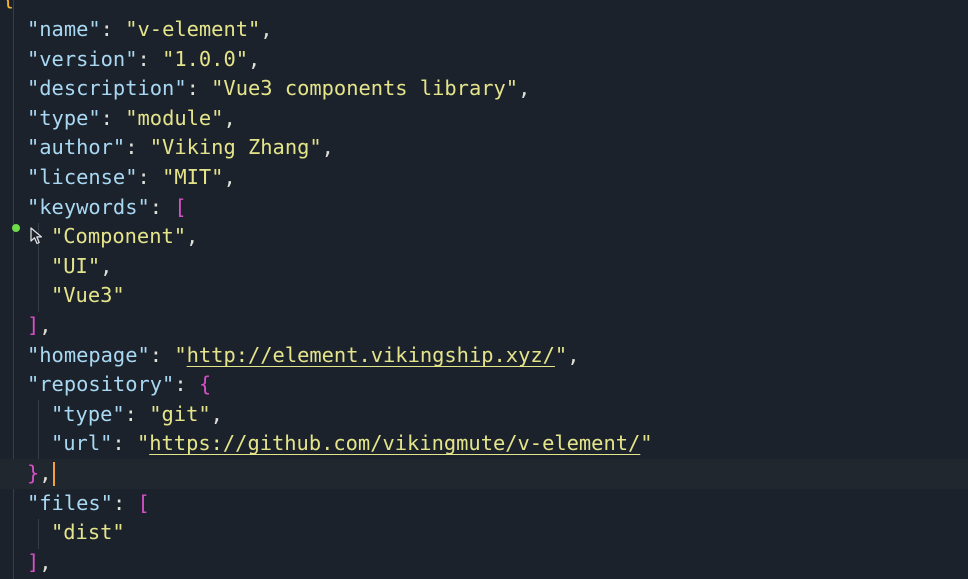 The width and height of the screenshot is (968, 579). I want to click on json-key: "author", so click(76, 147).